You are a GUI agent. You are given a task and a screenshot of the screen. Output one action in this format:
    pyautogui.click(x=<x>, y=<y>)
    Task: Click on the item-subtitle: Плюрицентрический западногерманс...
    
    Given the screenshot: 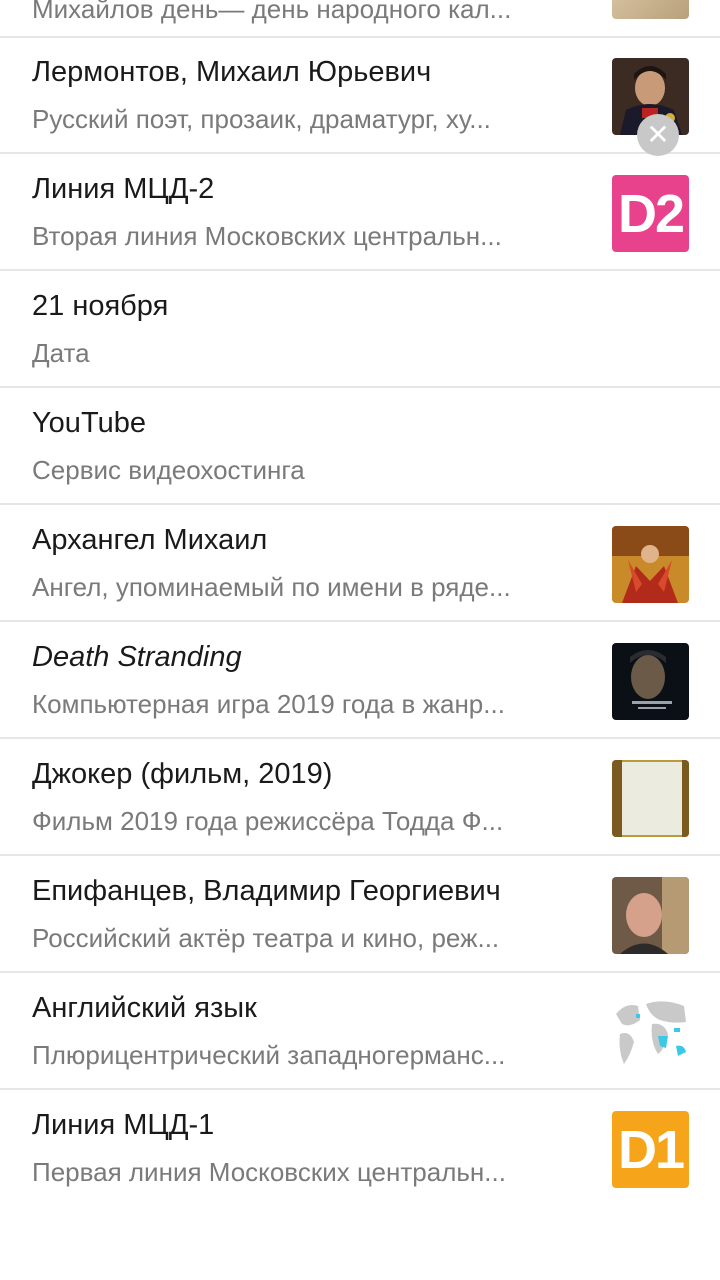 What is the action you would take?
    pyautogui.click(x=269, y=1055)
    